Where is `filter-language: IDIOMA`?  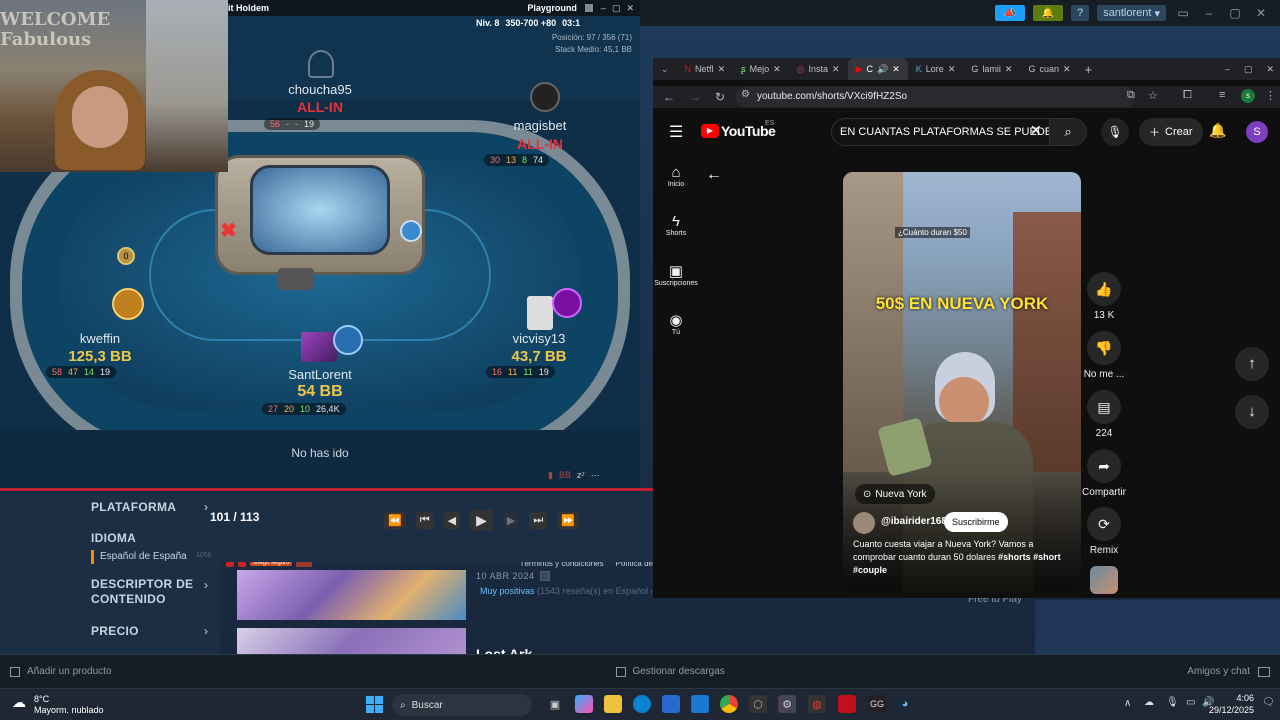
filter-language: IDIOMA is located at coordinates (113, 538).